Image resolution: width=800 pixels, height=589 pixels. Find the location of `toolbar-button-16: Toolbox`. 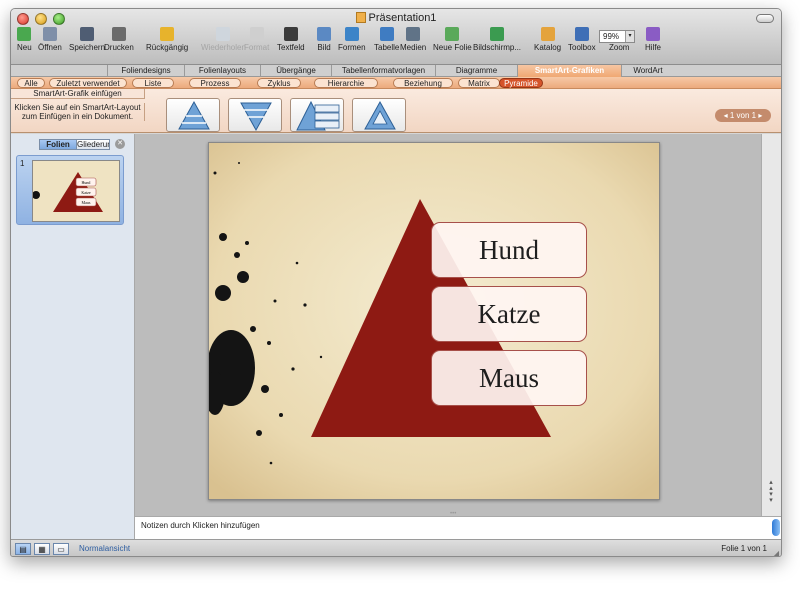

toolbar-button-16: Toolbox is located at coordinates (582, 39).